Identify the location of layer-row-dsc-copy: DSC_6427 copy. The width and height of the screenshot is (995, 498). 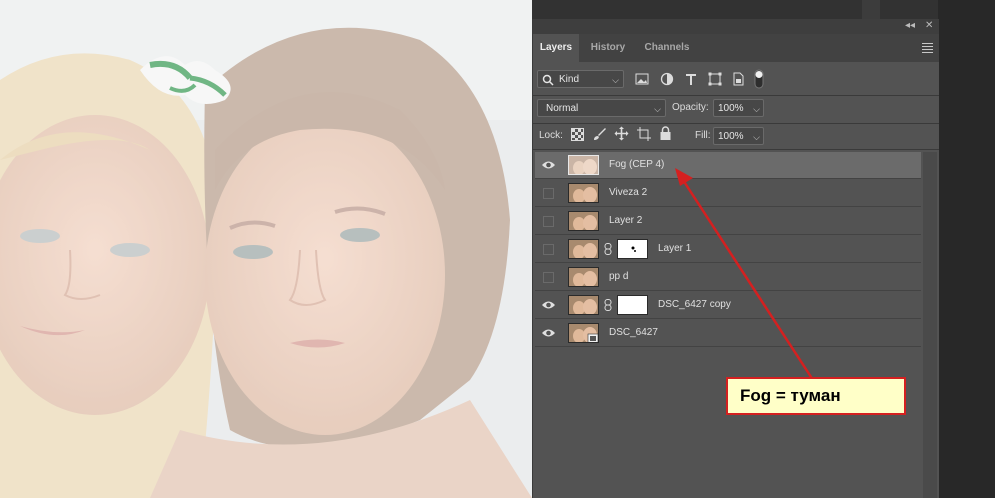
(728, 305).